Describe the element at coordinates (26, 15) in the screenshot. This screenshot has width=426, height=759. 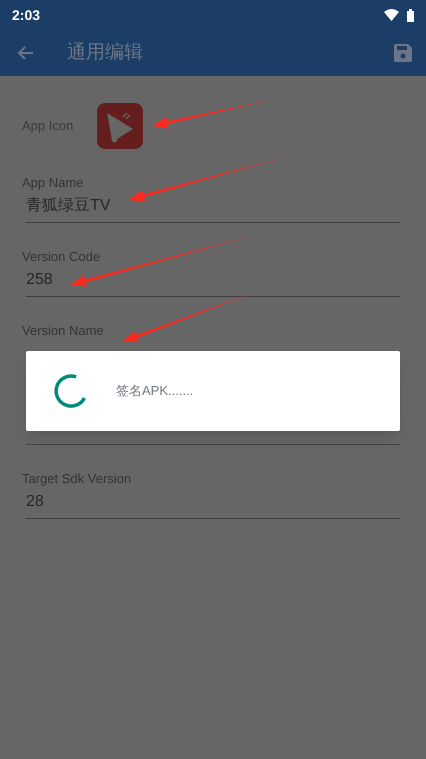
I see `status-time: 2:03` at that location.